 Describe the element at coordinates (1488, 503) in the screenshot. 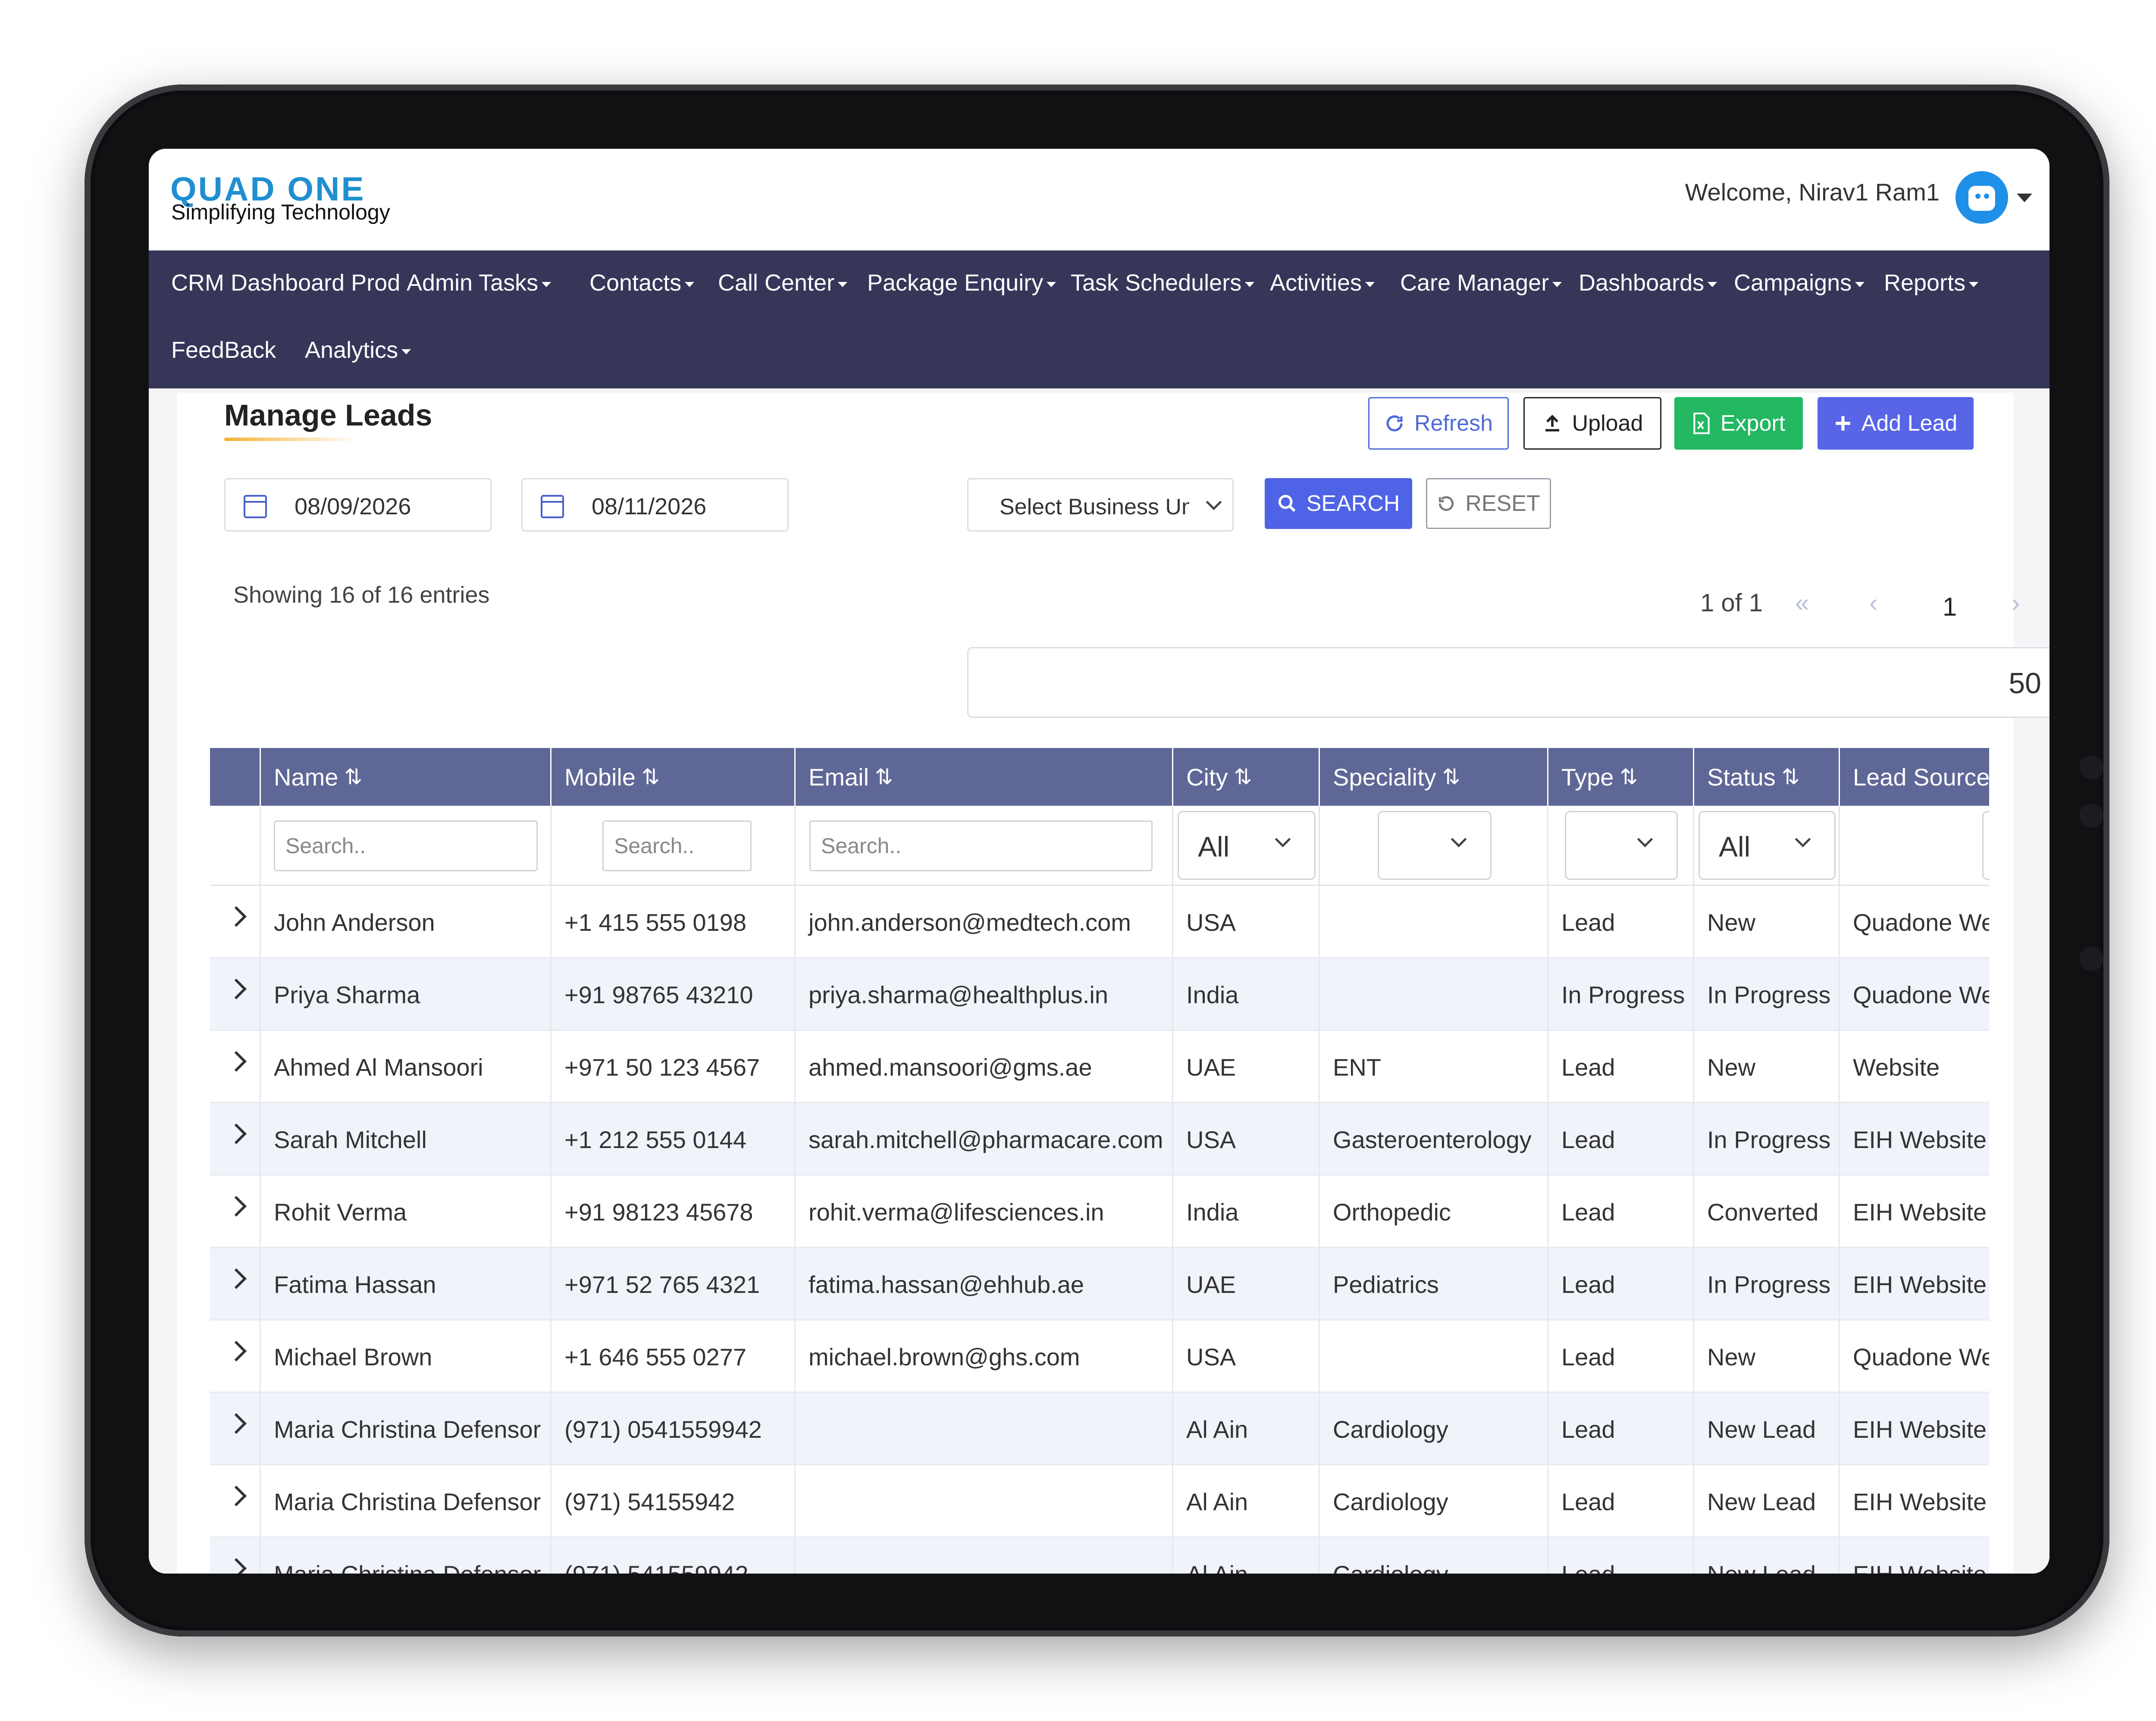

I see `reset-button: RESET` at that location.